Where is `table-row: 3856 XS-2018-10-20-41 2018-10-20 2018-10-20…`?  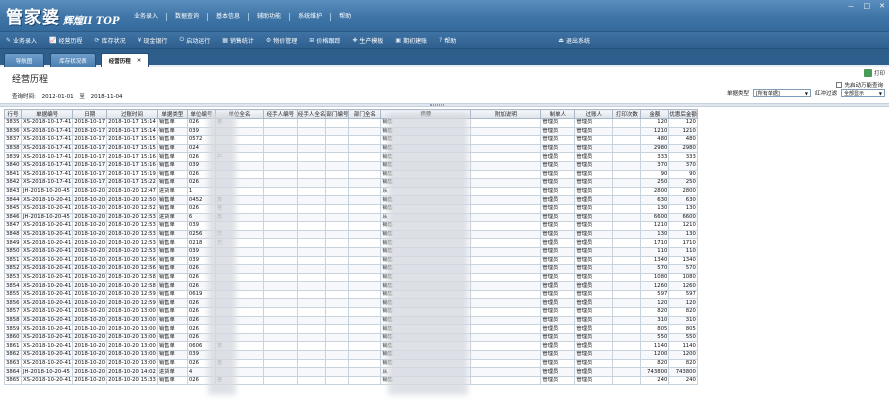
table-row: 3856 XS-2018-10-20-41 2018-10-20 2018-10-20… is located at coordinates (351, 303).